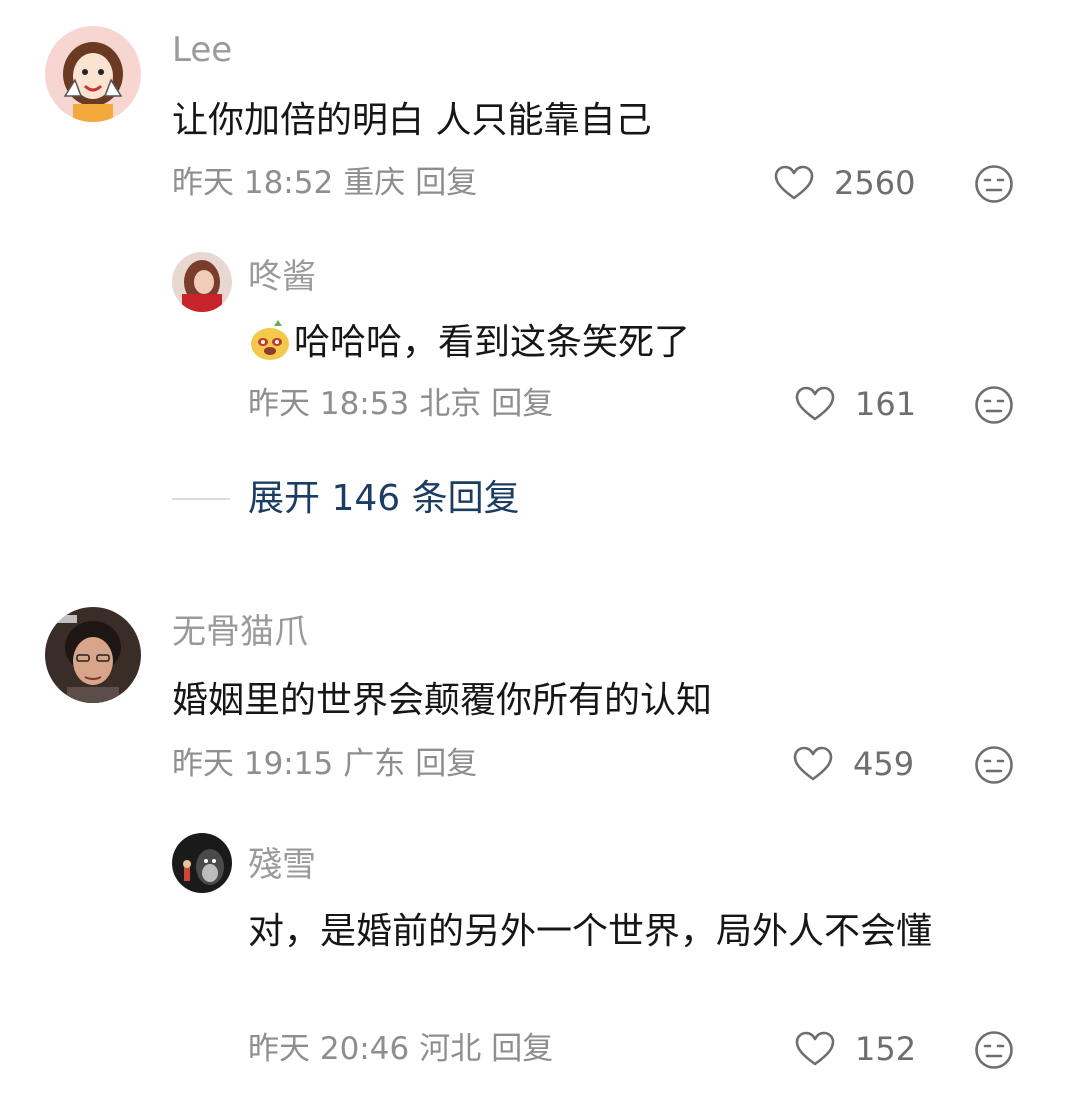  What do you see at coordinates (886, 1049) in the screenshot?
I see `like-count: 152` at bounding box center [886, 1049].